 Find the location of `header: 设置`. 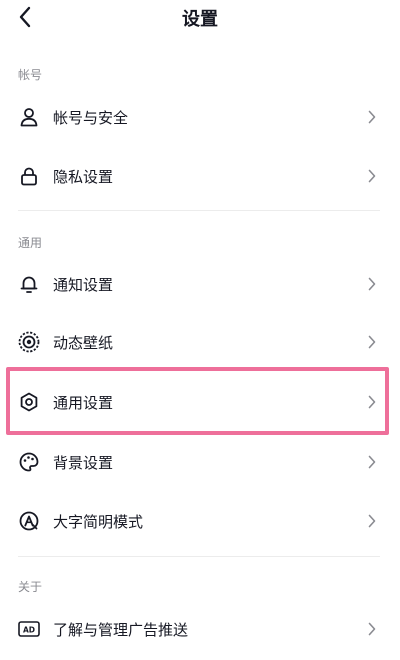

header: 设置 is located at coordinates (200, 17).